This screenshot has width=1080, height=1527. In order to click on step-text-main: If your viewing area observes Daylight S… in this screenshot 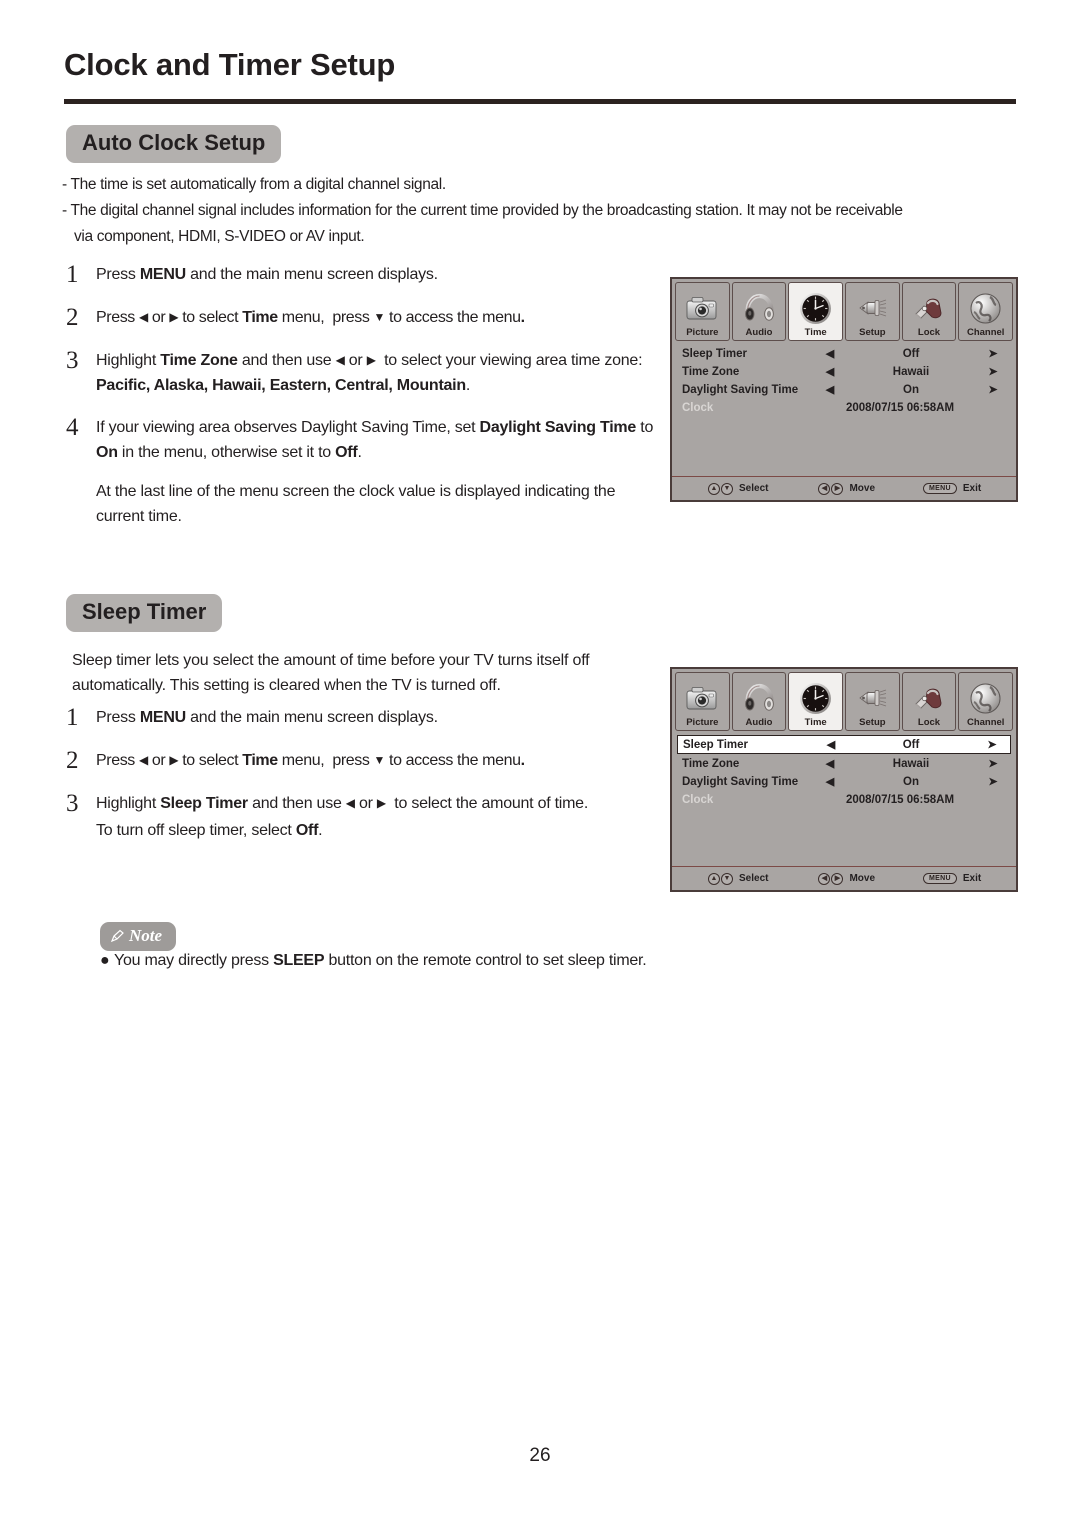, I will do `click(375, 440)`.